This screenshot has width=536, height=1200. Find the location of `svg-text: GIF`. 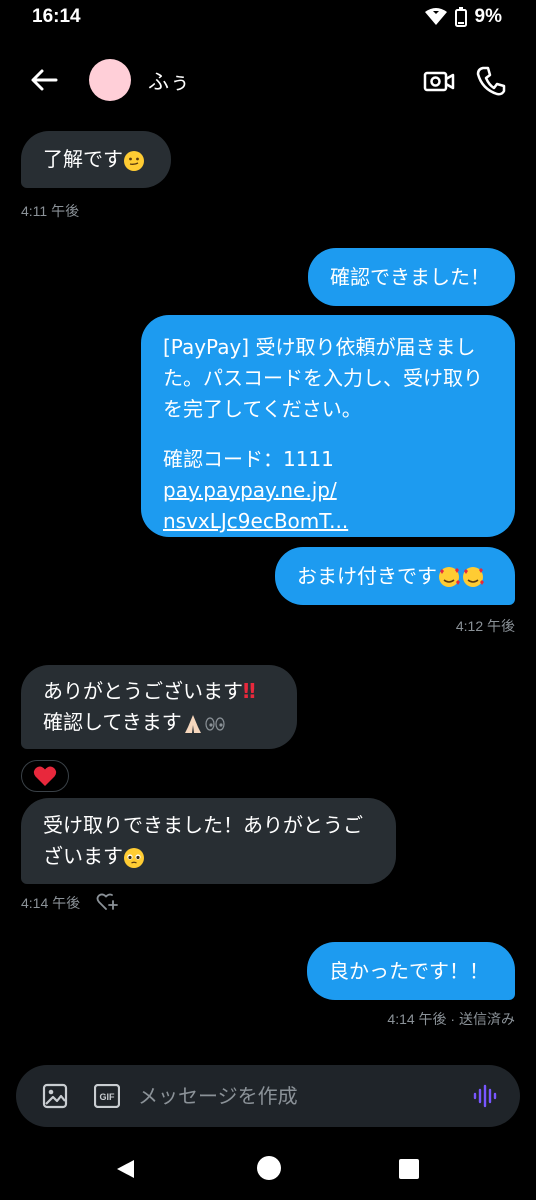

svg-text: GIF is located at coordinates (108, 1097).